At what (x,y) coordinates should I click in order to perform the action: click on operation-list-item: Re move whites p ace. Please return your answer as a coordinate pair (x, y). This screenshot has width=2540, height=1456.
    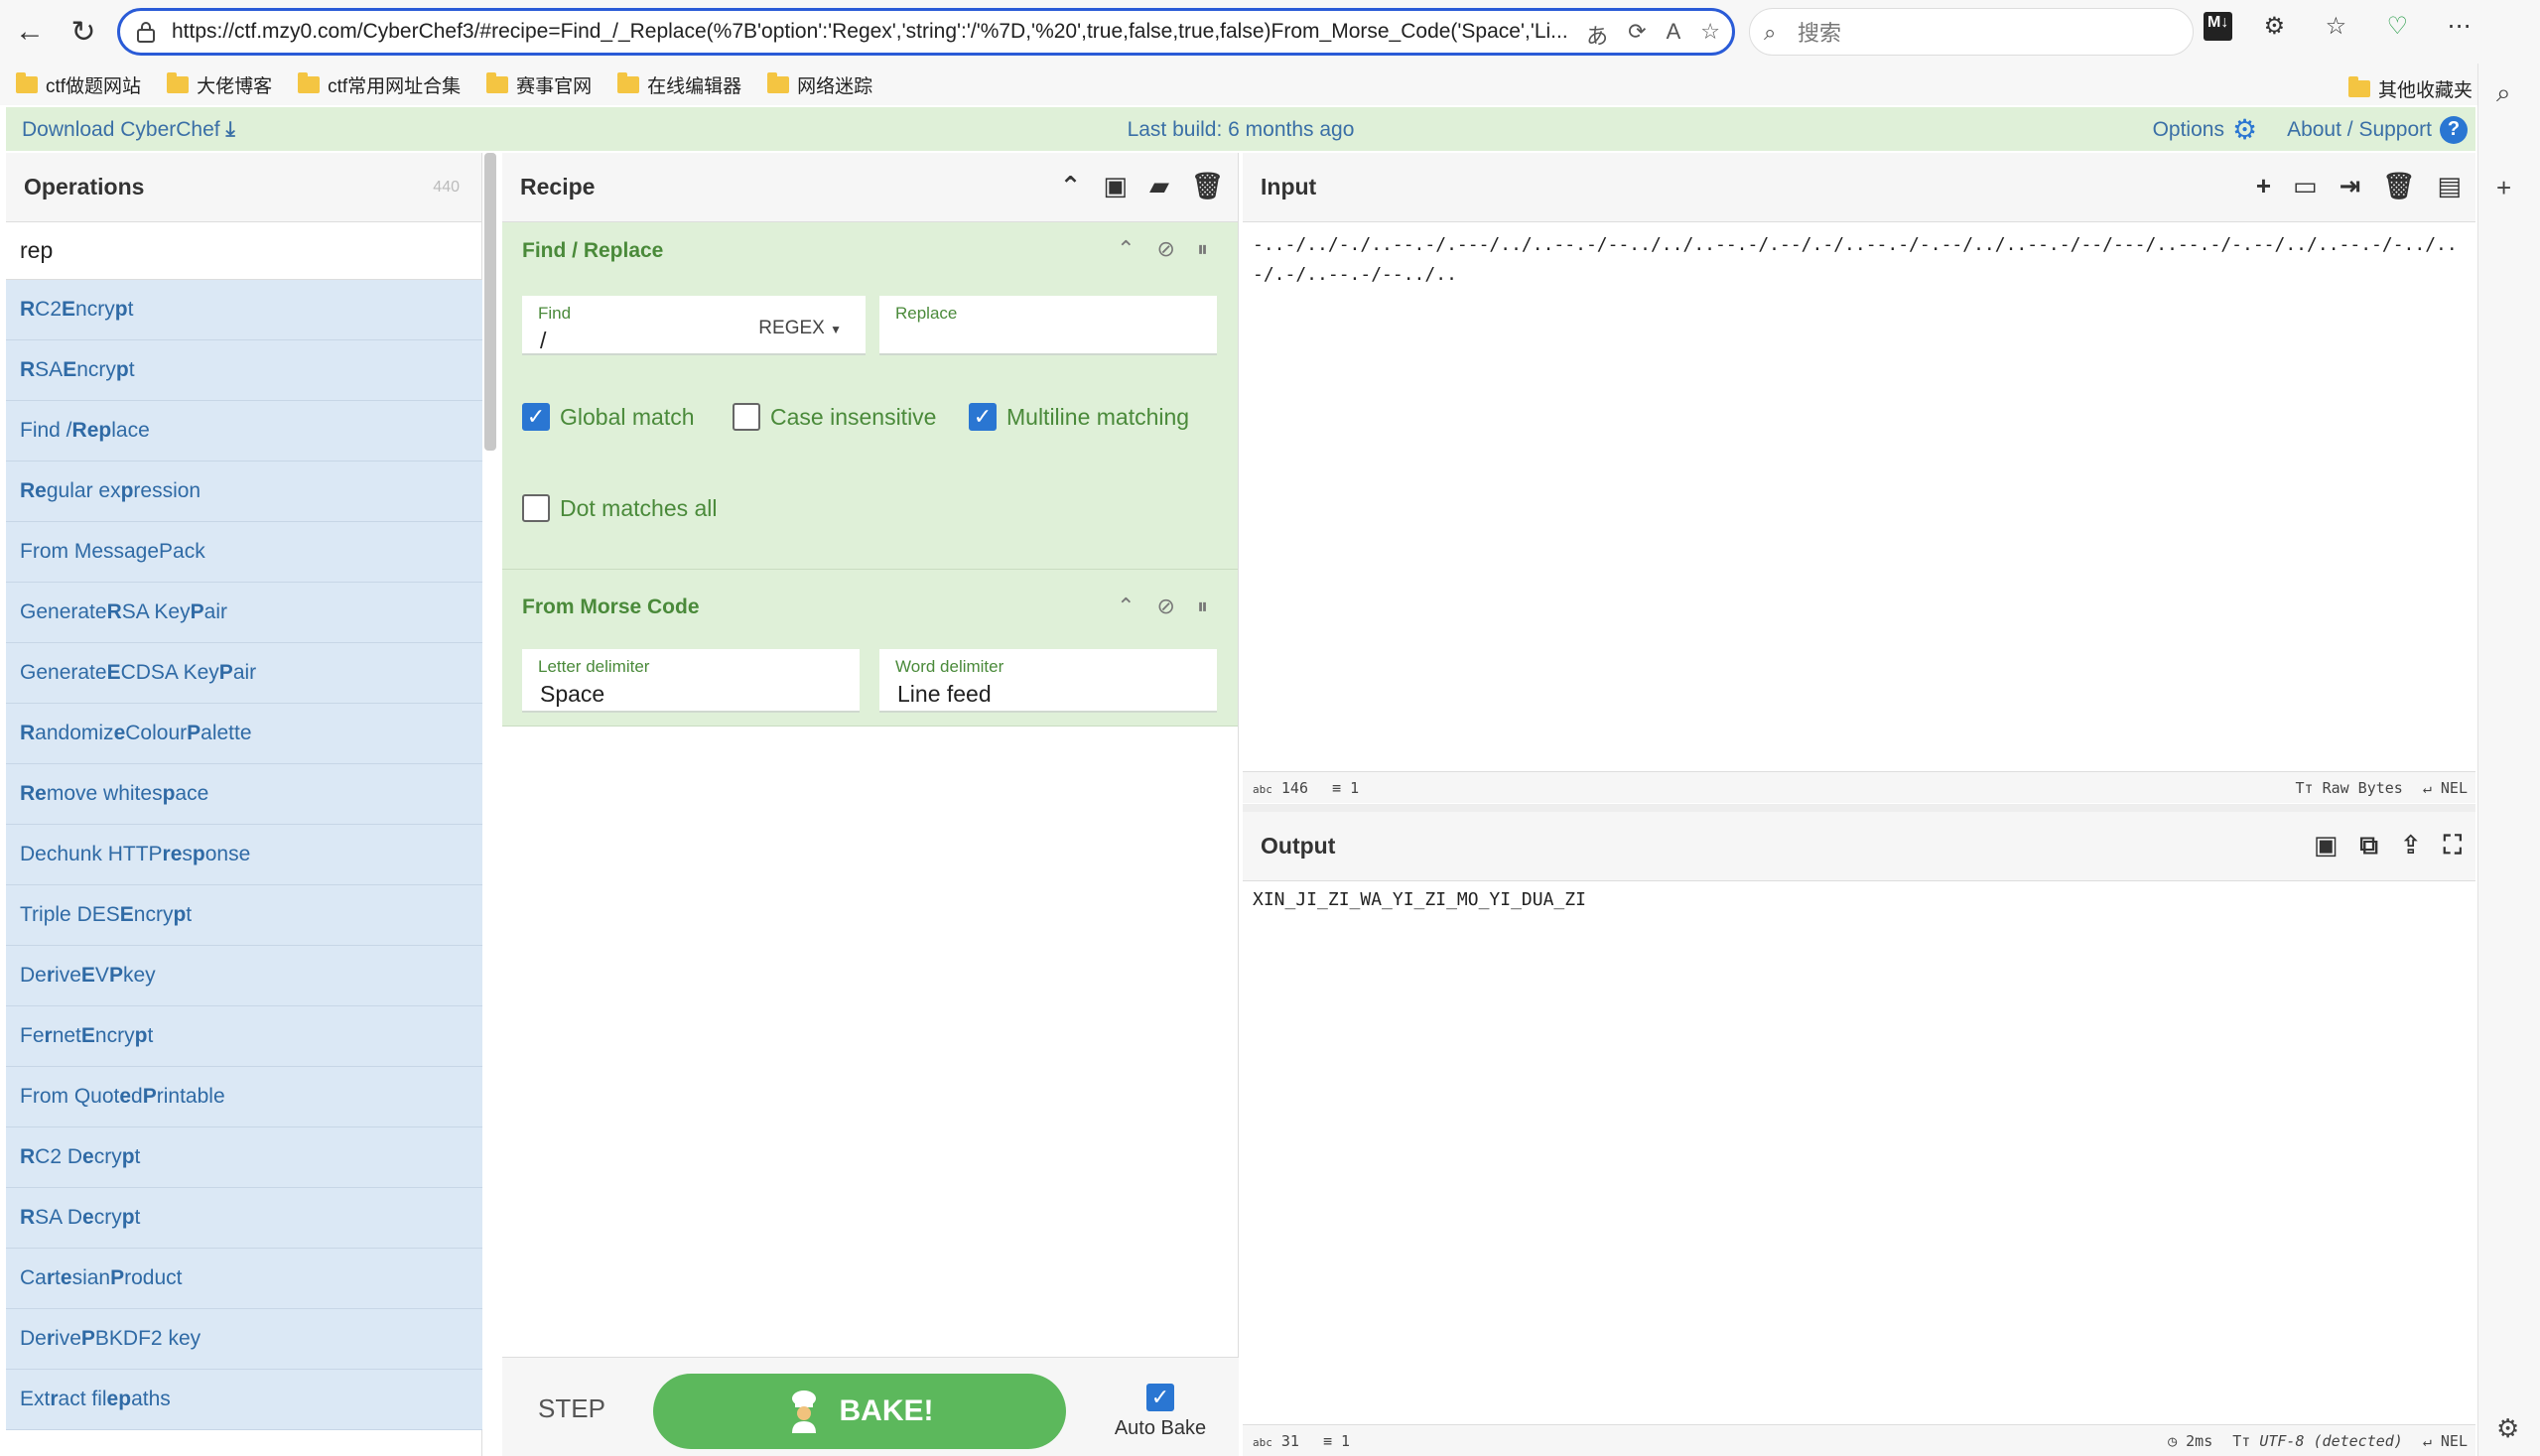
    Looking at the image, I should click on (244, 794).